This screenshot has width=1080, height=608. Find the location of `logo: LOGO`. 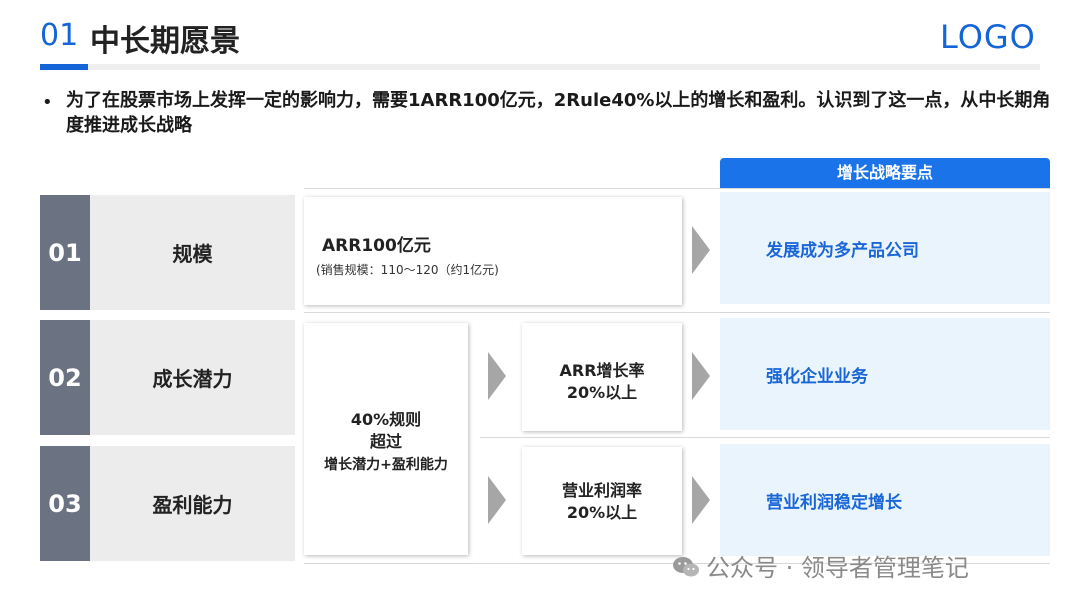

logo: LOGO is located at coordinates (988, 37).